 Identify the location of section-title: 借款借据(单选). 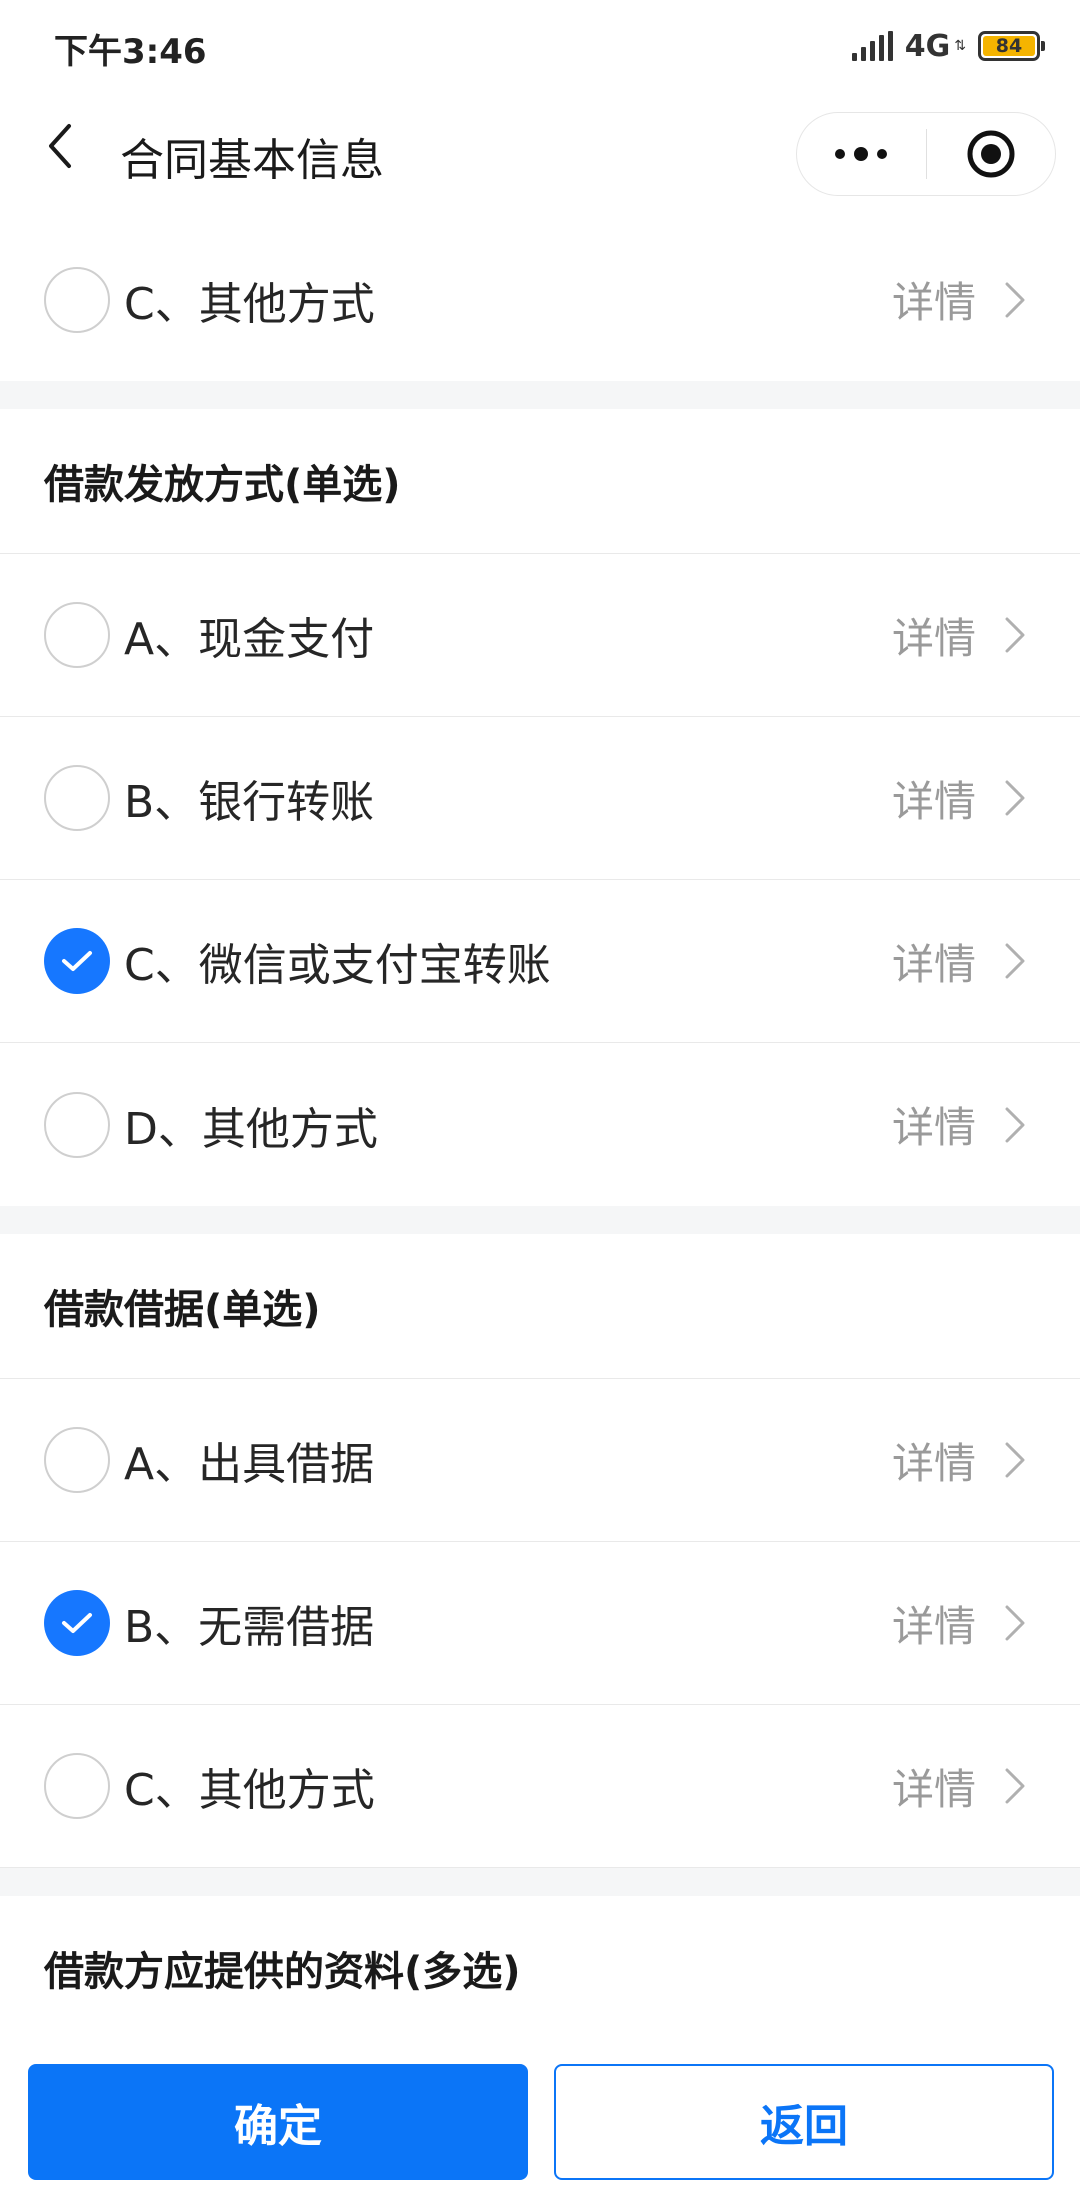
(182, 1310).